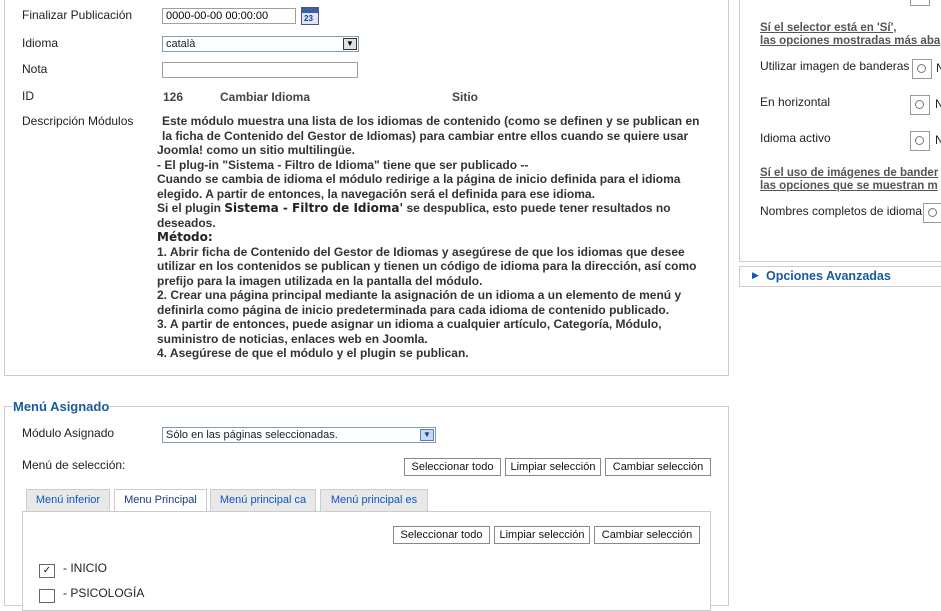 This screenshot has width=941, height=611. I want to click on flags-note-line: Sí el selector está en 'Sí',, so click(828, 28).